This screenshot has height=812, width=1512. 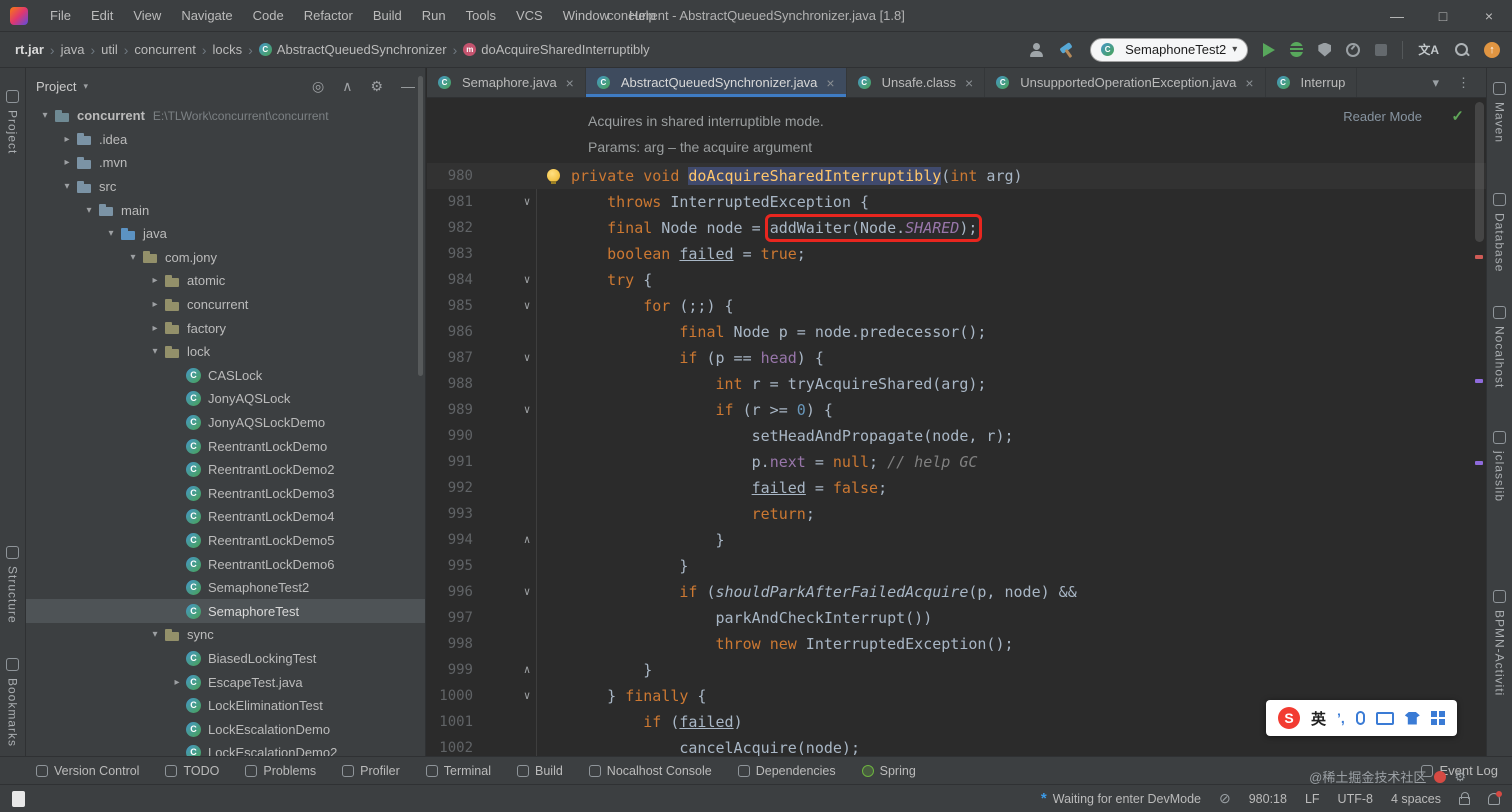 What do you see at coordinates (1225, 798) in the screenshot?
I see `highlighting-level-icon: ⊘` at bounding box center [1225, 798].